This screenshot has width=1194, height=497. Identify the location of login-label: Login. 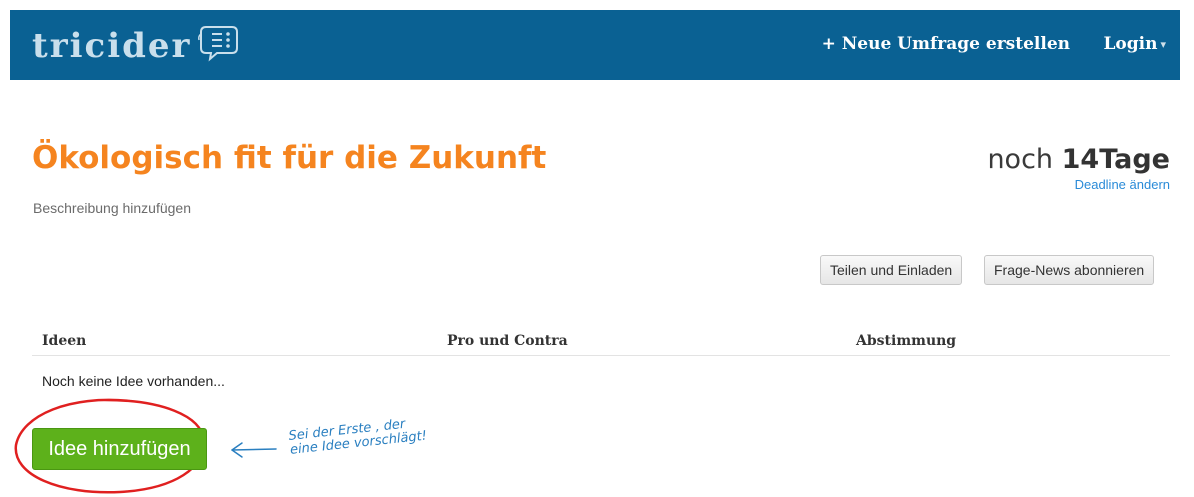
(1130, 44).